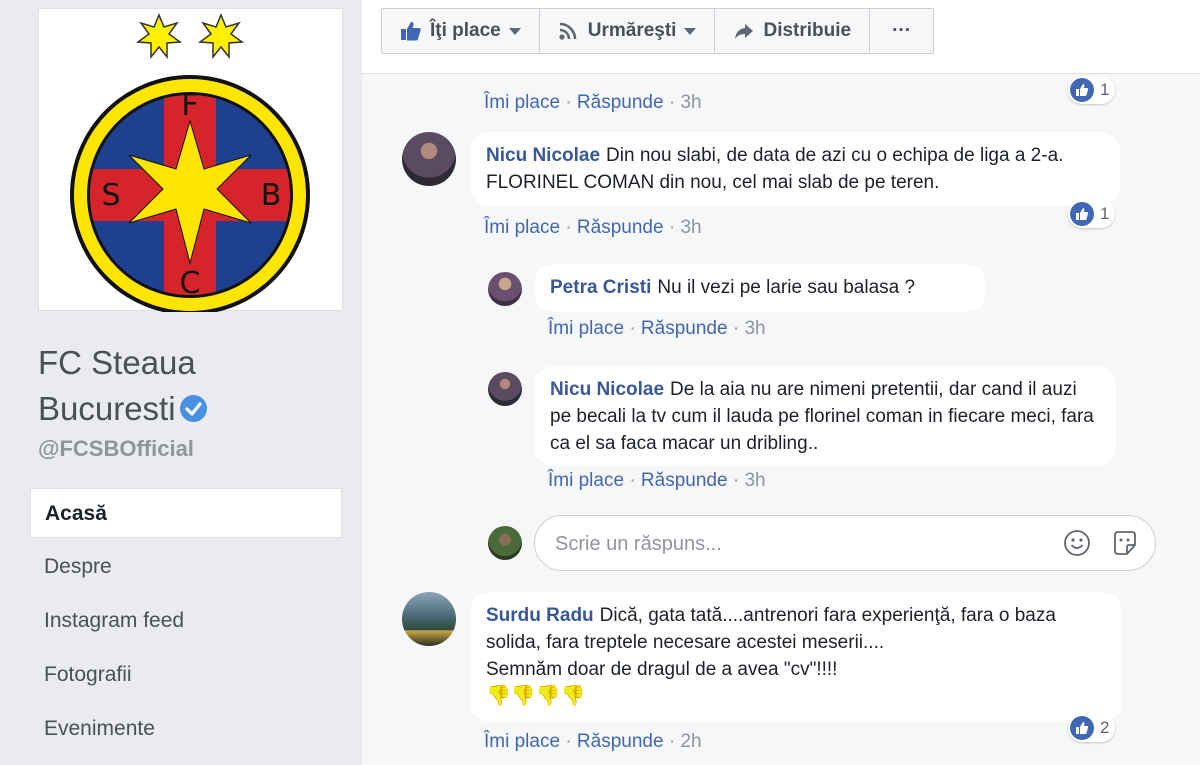 This screenshot has height=765, width=1200. I want to click on comment-meta: Îmi place · Răspunde · 2h, so click(593, 742).